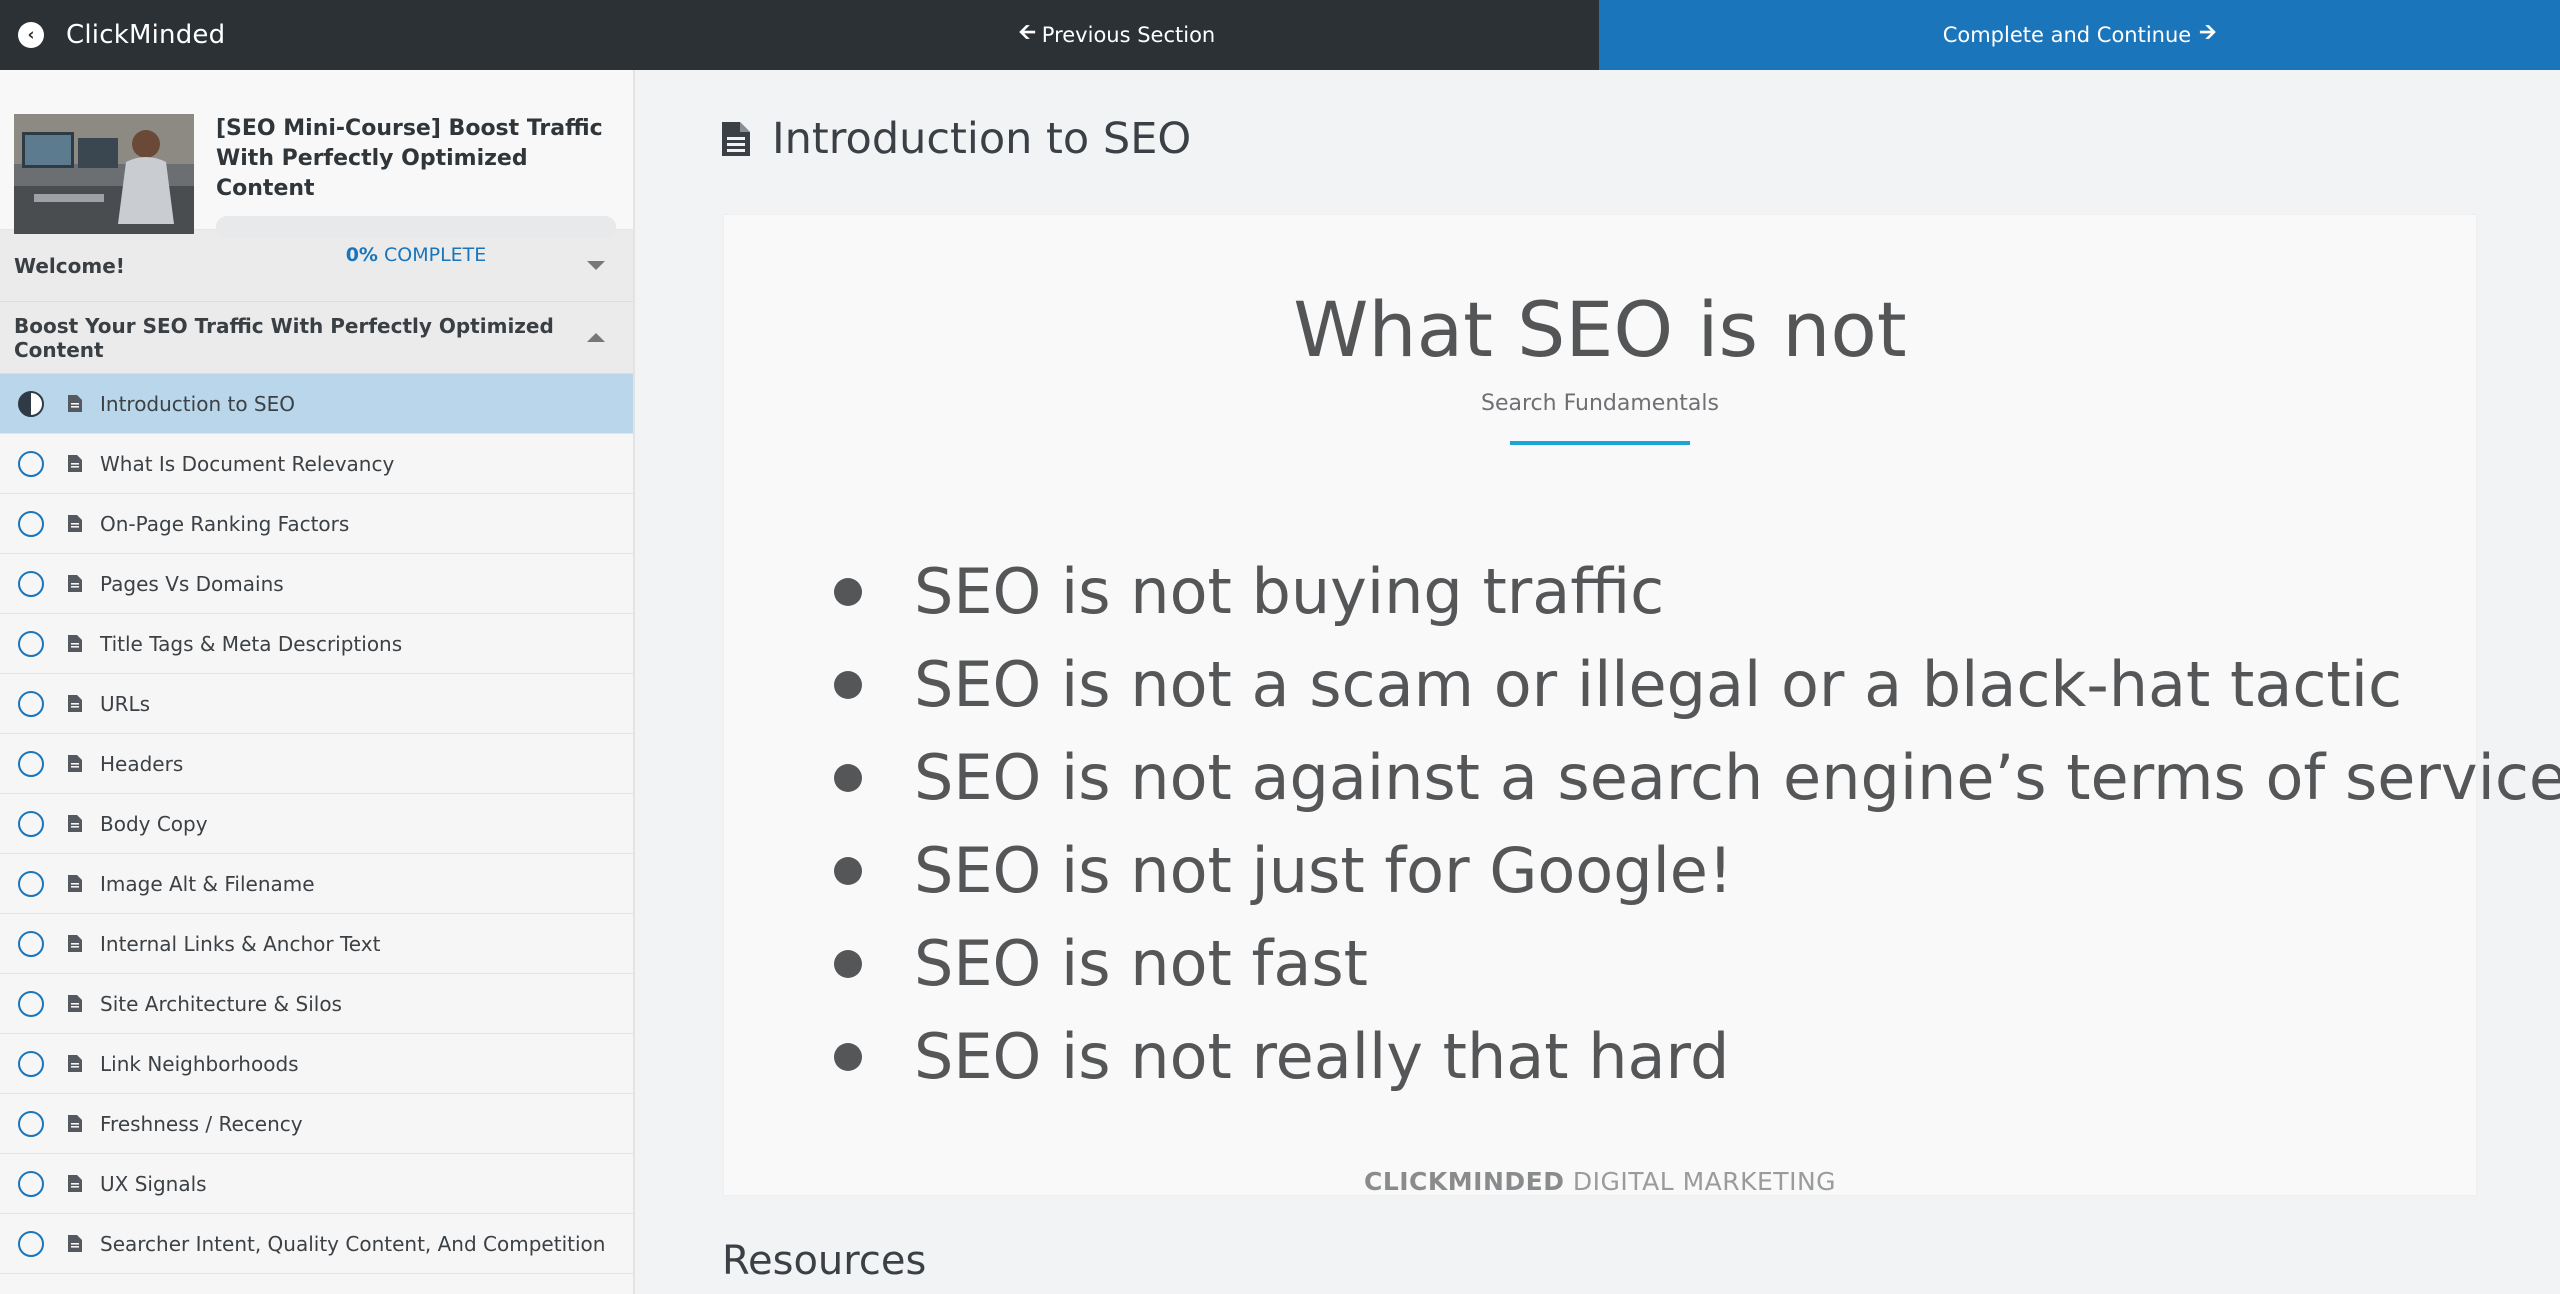 The image size is (2560, 1294). I want to click on bullet-text: SEO is not fast, so click(1141, 963).